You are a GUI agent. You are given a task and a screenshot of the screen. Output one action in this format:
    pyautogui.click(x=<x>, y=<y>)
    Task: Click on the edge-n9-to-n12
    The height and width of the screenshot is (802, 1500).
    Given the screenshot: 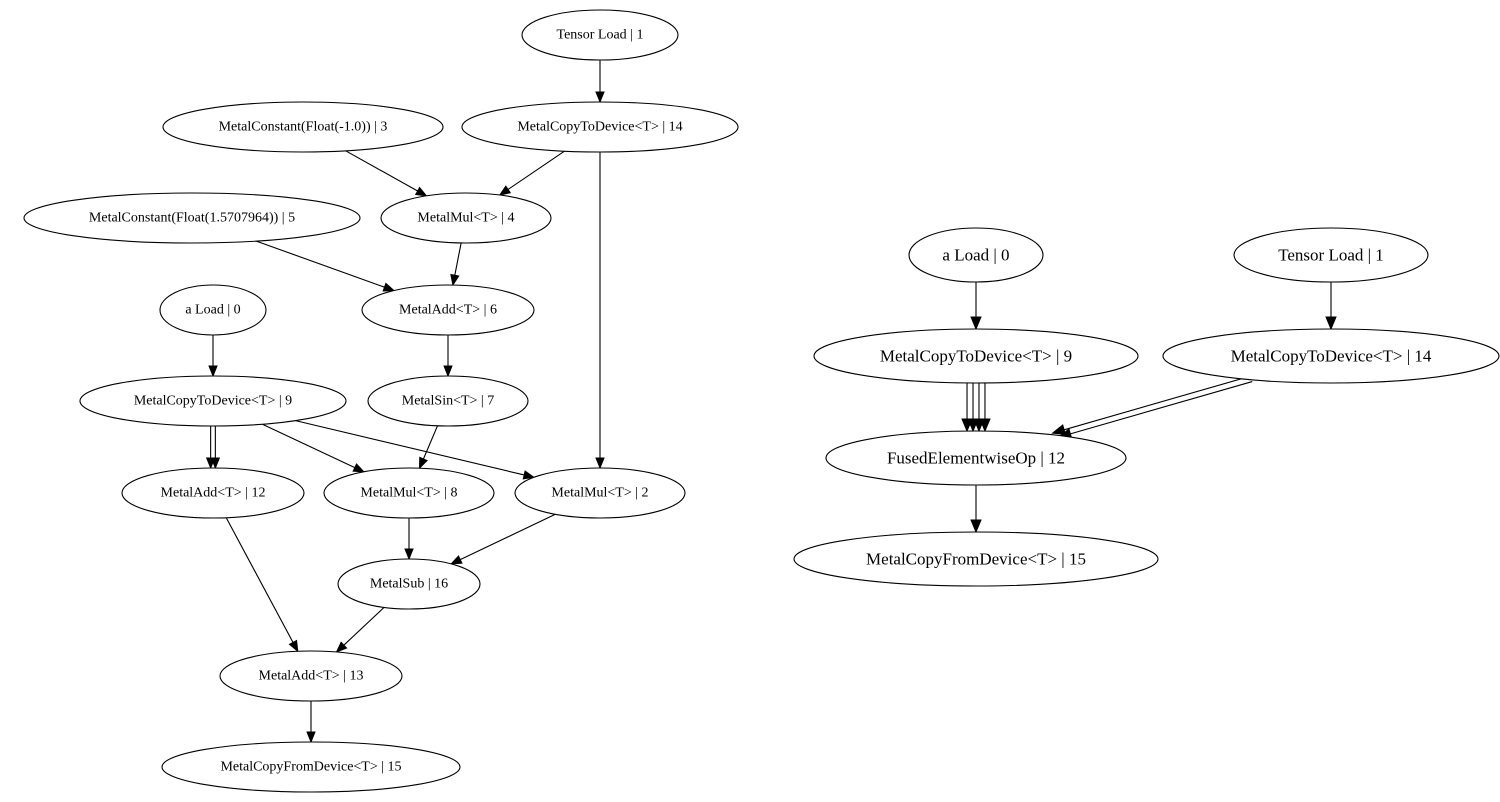 What is the action you would take?
    pyautogui.click(x=210, y=447)
    